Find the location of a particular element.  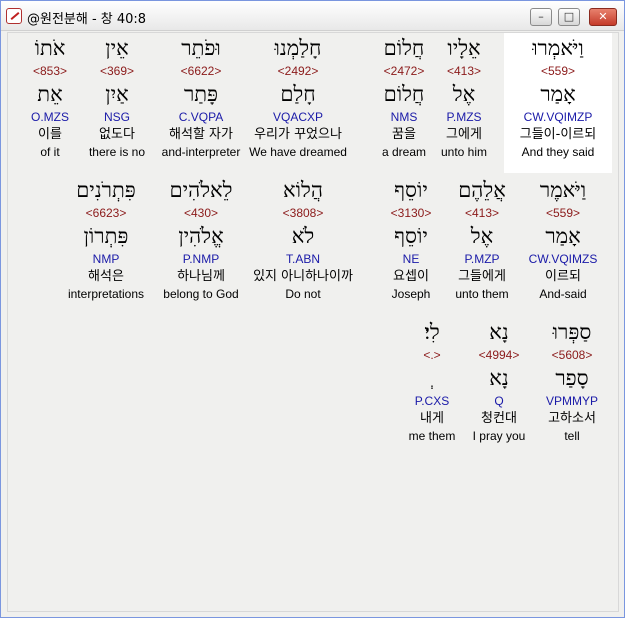

word-column: לִי׃ <.>ְP.CXS 내게 me them is located at coordinates (432, 380).